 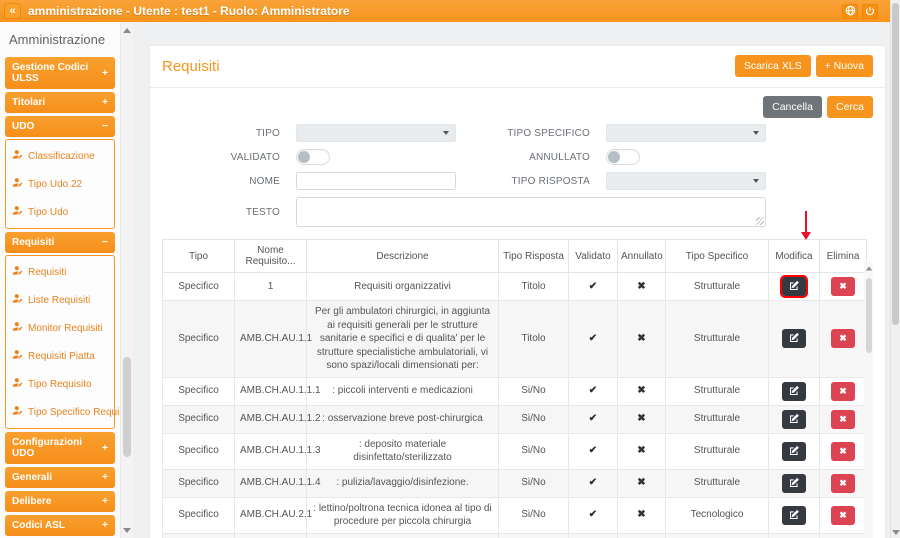 I want to click on sidebar-item-configurazioni-udo: Configurazioni UDO +, so click(x=60, y=448).